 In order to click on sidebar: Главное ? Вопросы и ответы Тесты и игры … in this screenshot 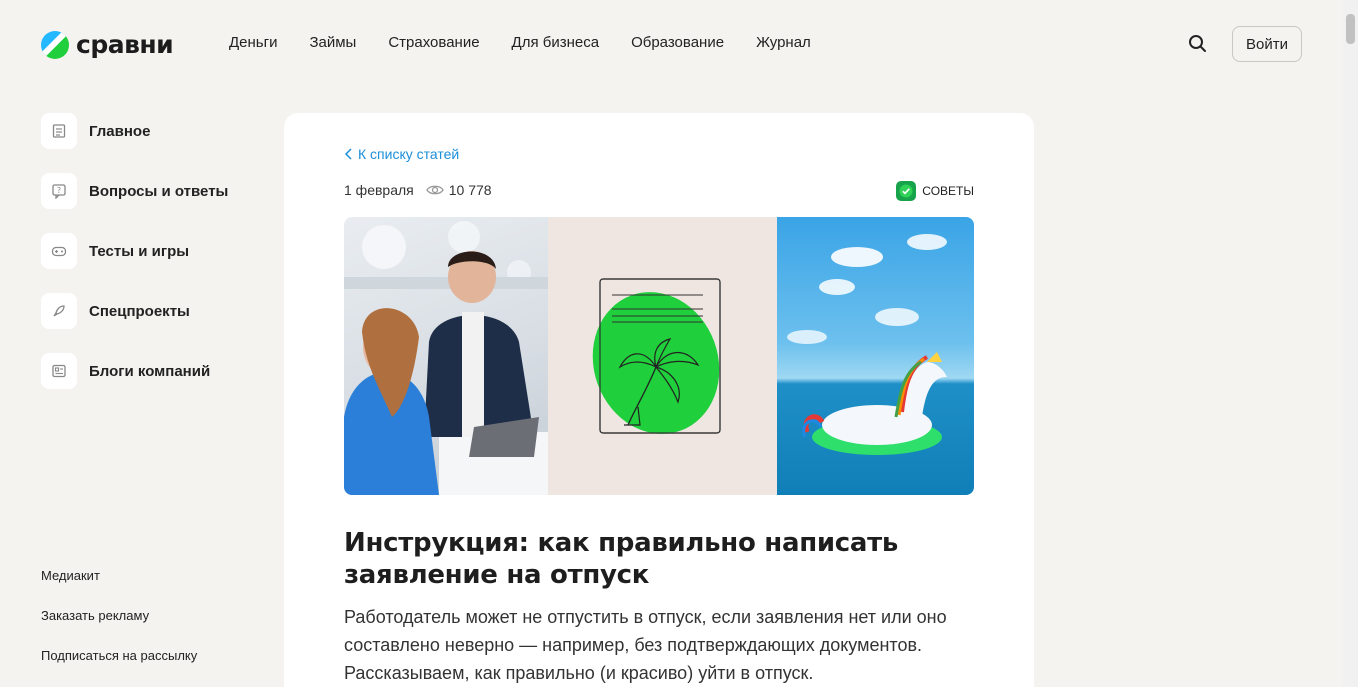, I will do `click(141, 262)`.